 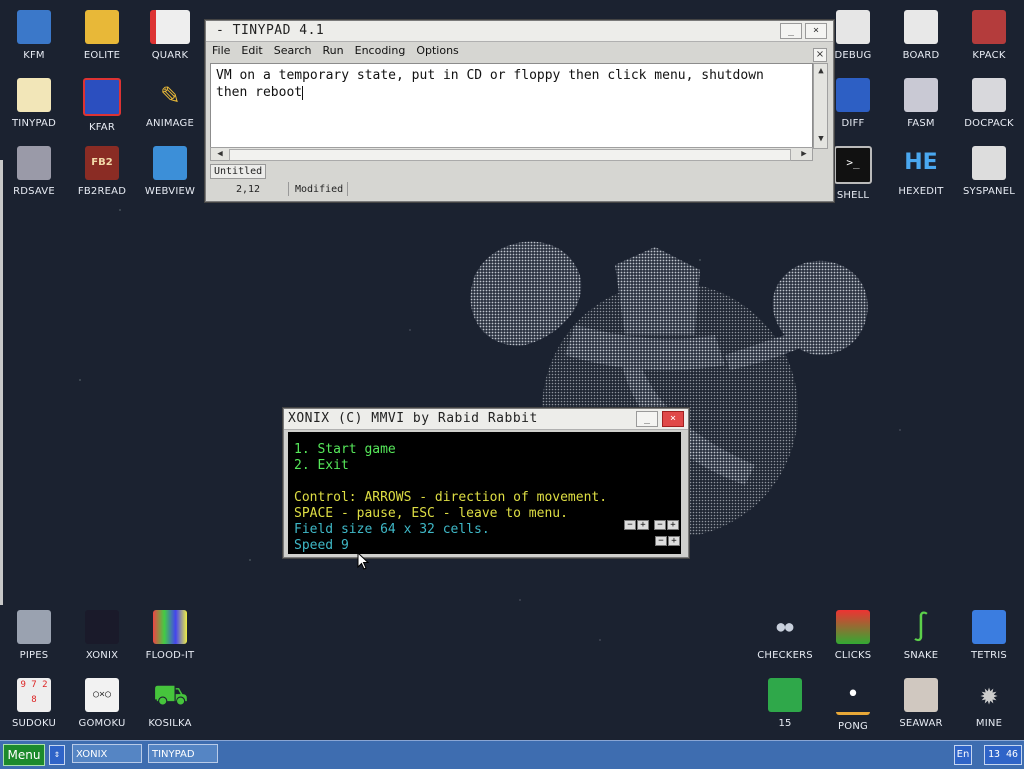 I want to click on desktop-icon-kpack: KPACK, so click(x=989, y=32).